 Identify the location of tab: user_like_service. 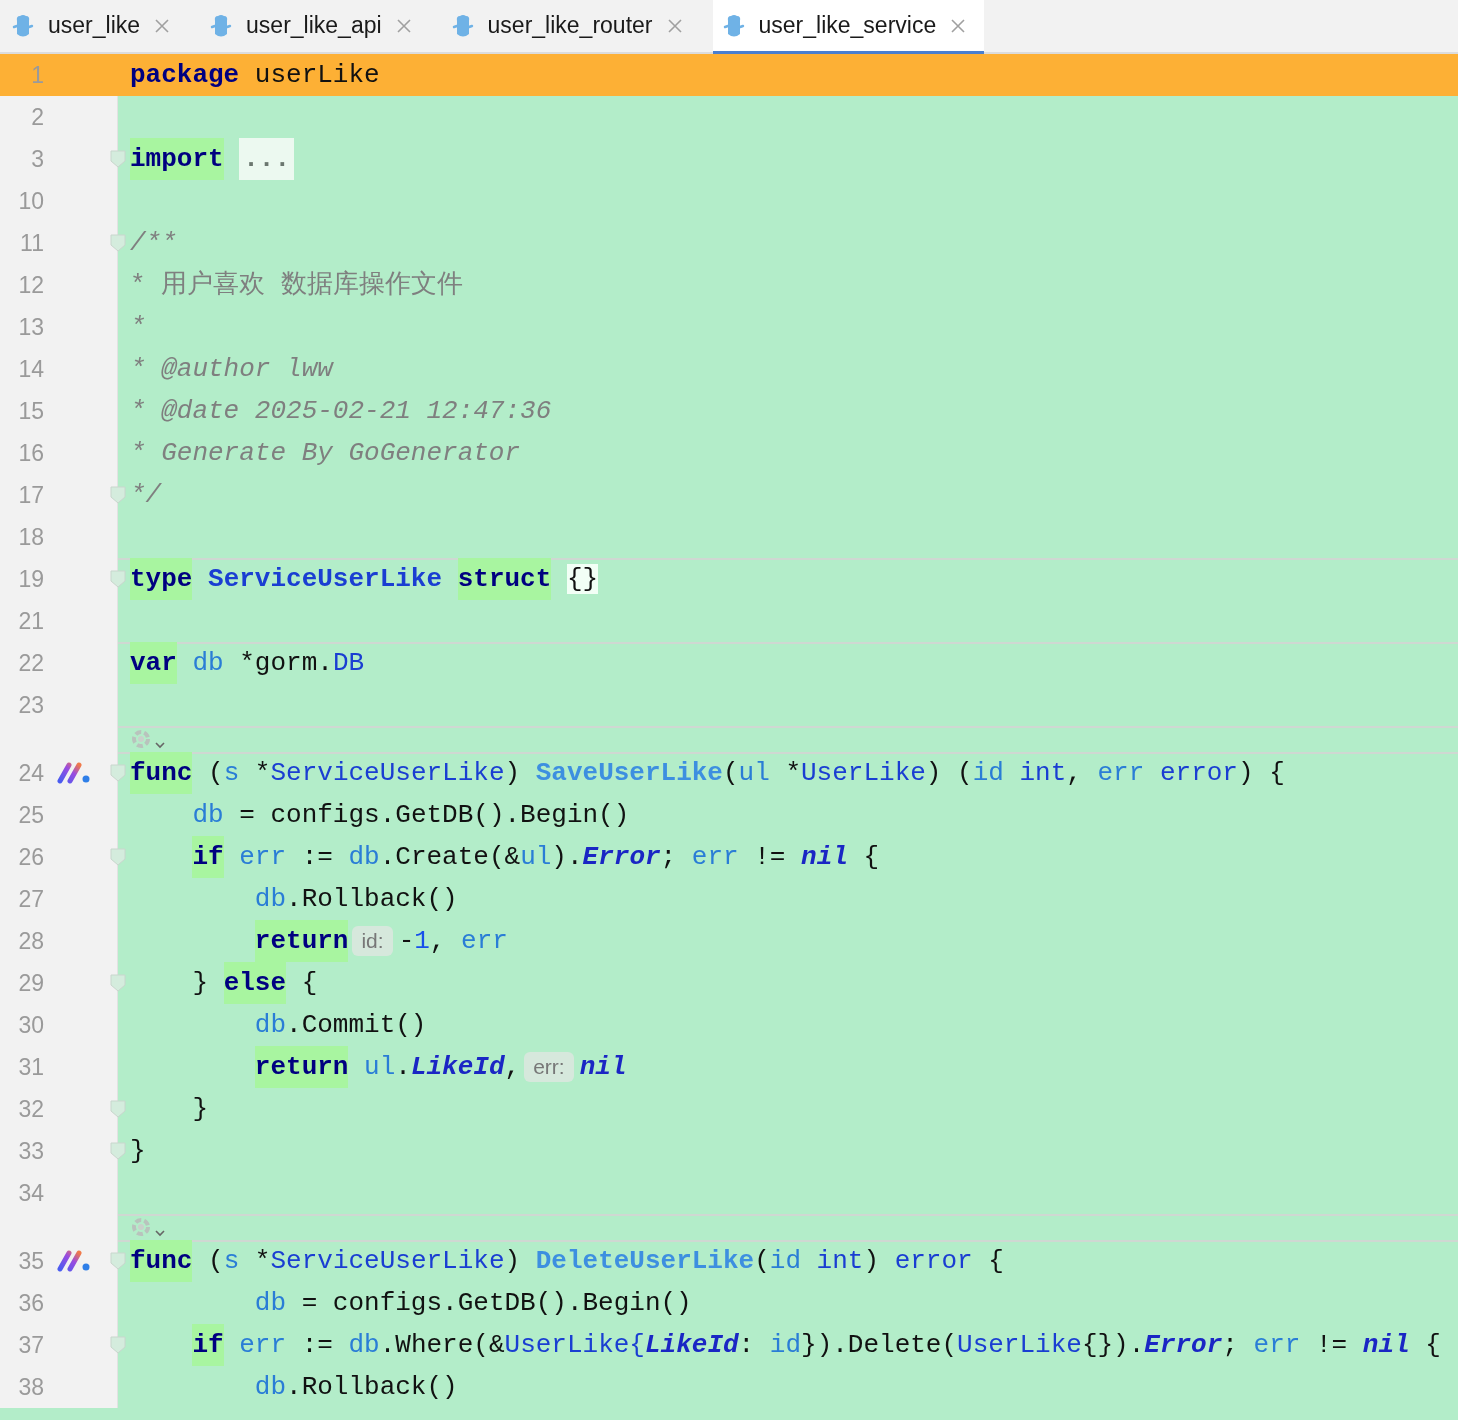
(848, 27).